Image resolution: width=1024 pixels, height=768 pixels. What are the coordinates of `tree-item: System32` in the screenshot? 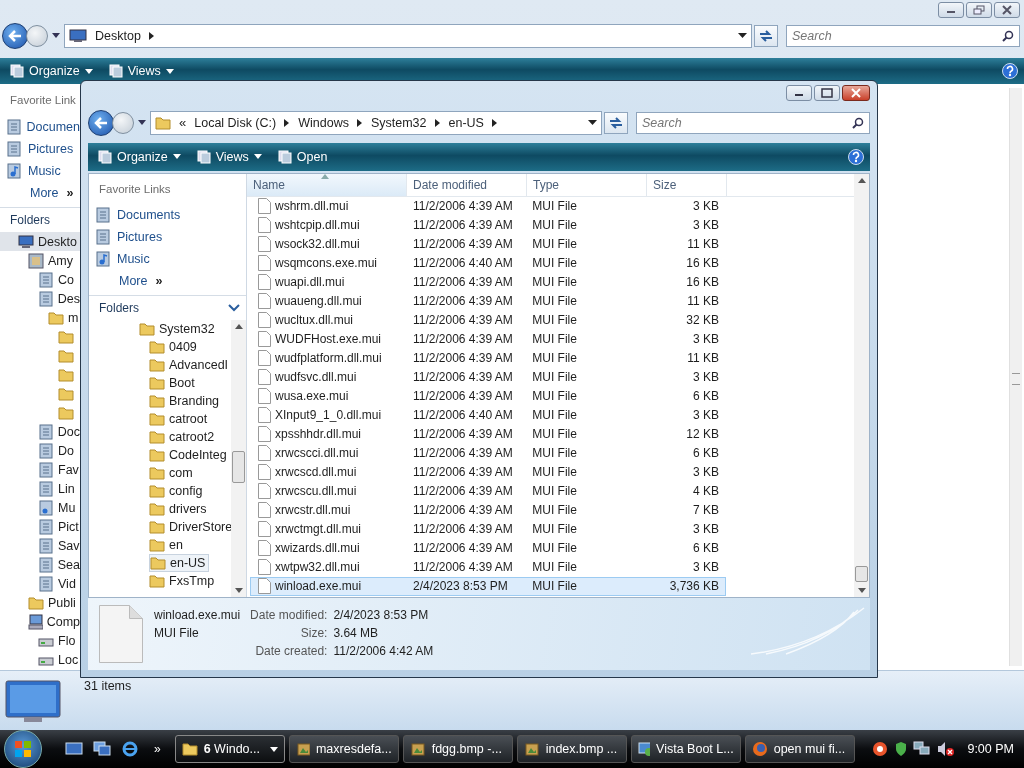 It's located at (178, 328).